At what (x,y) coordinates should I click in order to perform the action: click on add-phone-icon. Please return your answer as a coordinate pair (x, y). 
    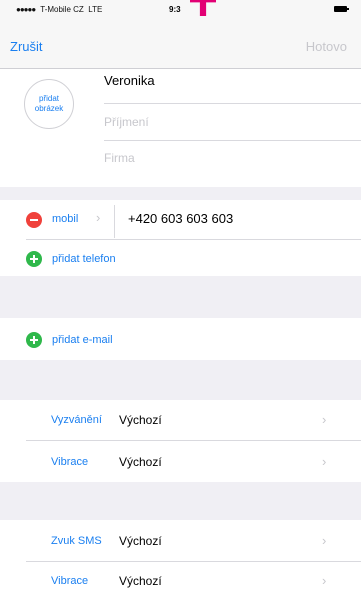
    Looking at the image, I should click on (34, 259).